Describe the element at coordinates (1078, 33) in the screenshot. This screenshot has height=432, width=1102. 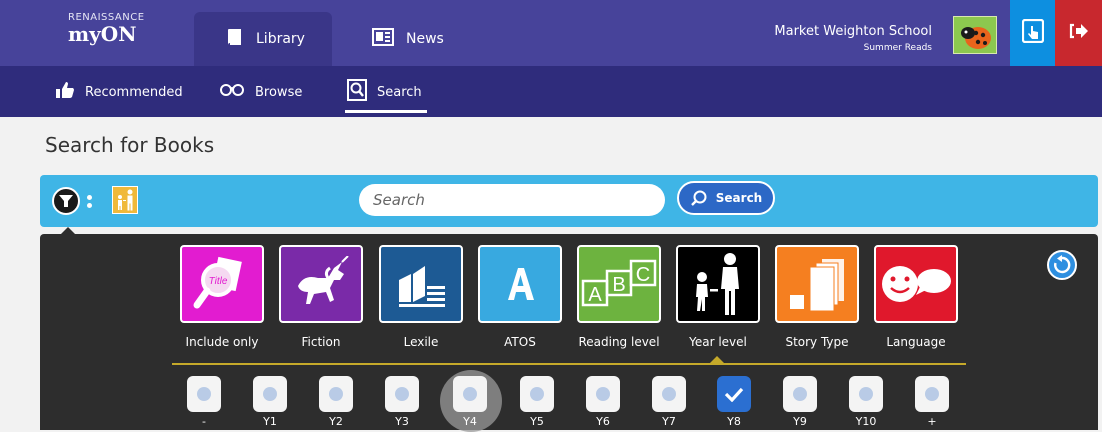
I see `logout-button` at that location.